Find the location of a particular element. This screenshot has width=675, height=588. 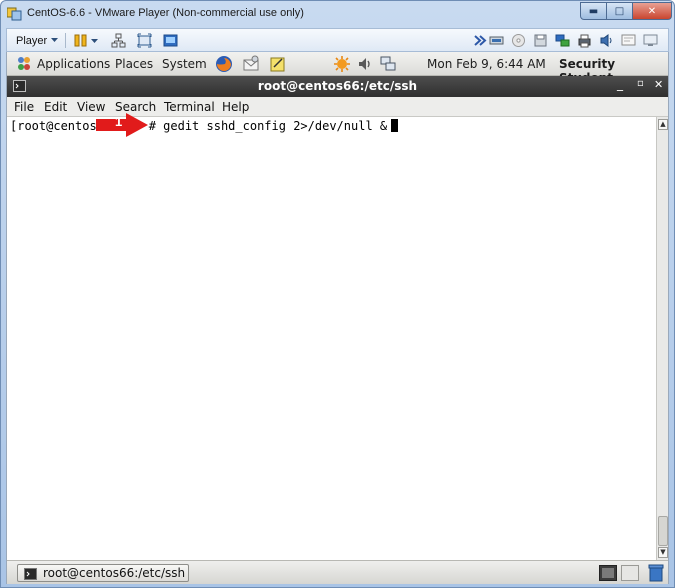

prompt-command: # gedit sshd_config 2>/dev/null & is located at coordinates (268, 126).